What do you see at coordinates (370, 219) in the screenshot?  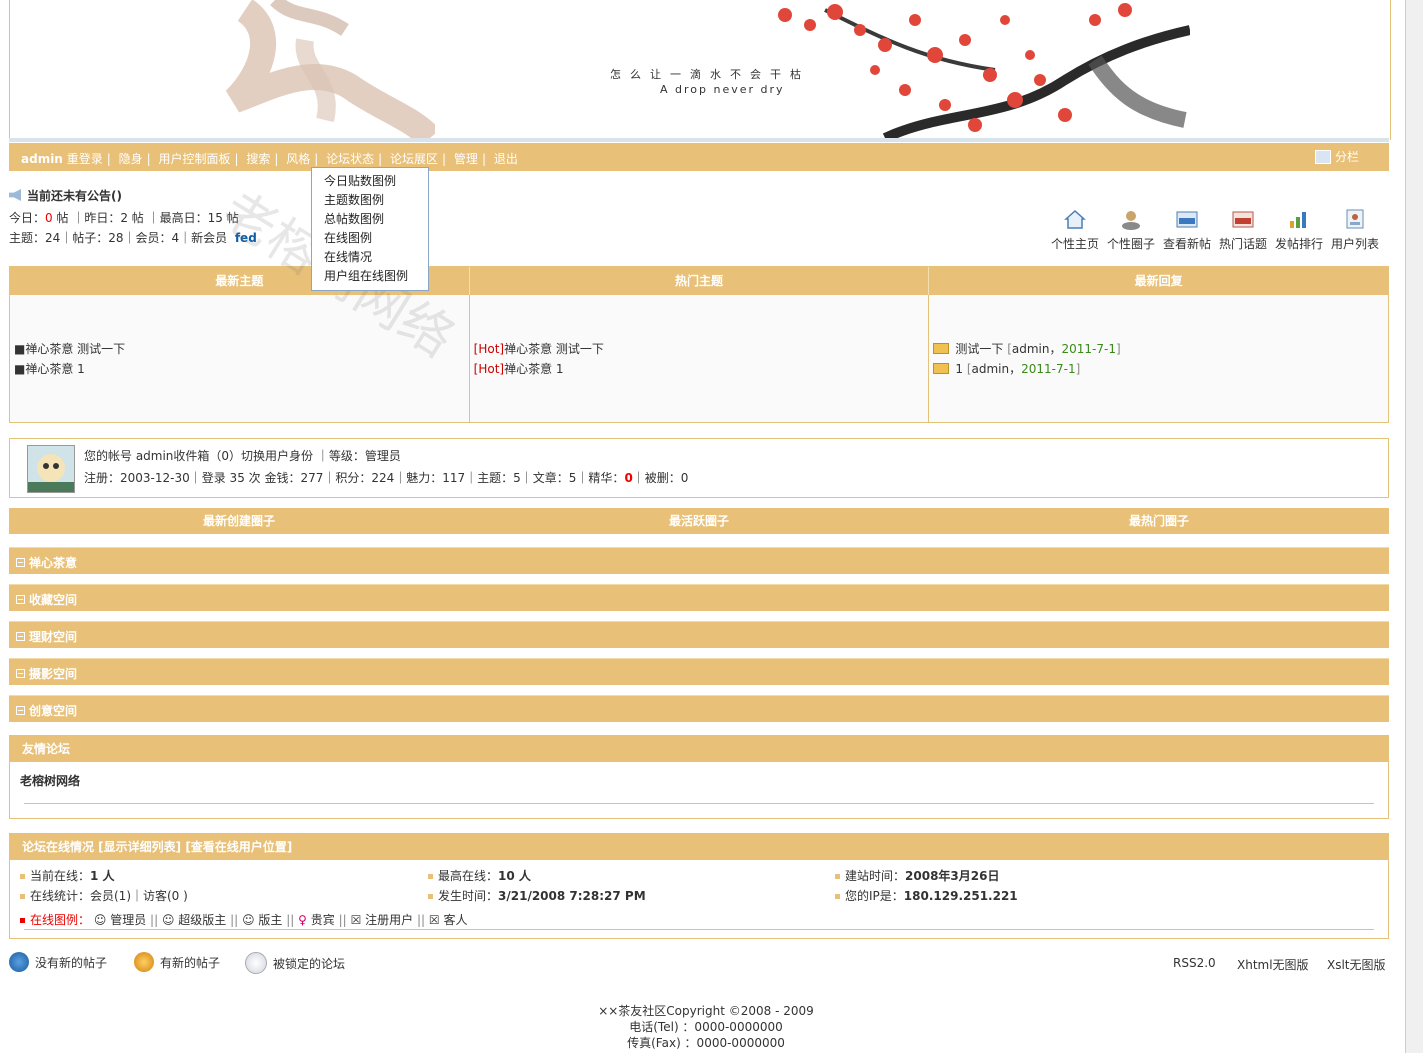 I see `dropdown-item-total-posts: 总帖数图例` at bounding box center [370, 219].